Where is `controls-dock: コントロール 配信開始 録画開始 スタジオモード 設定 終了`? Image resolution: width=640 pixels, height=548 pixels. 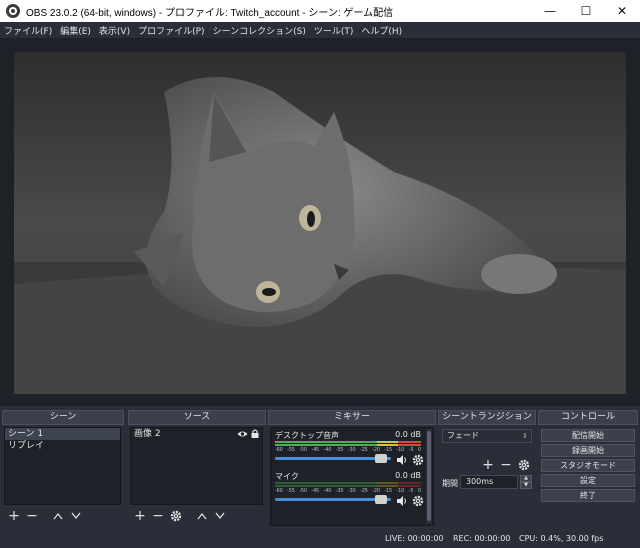
controls-dock: コントロール 配信開始 録画開始 スタジオモード 設定 終了 is located at coordinates (588, 469).